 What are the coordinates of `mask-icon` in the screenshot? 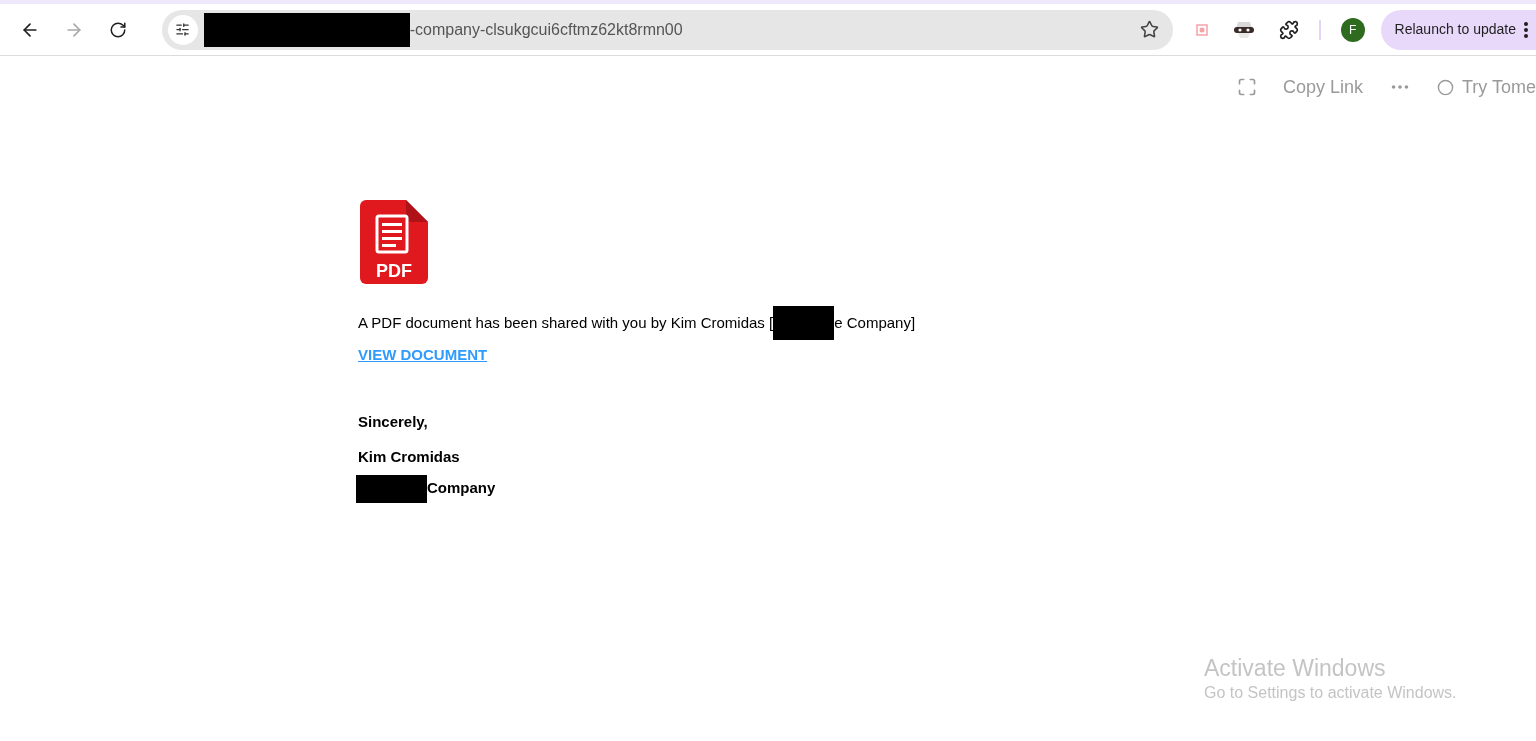 It's located at (1243, 29).